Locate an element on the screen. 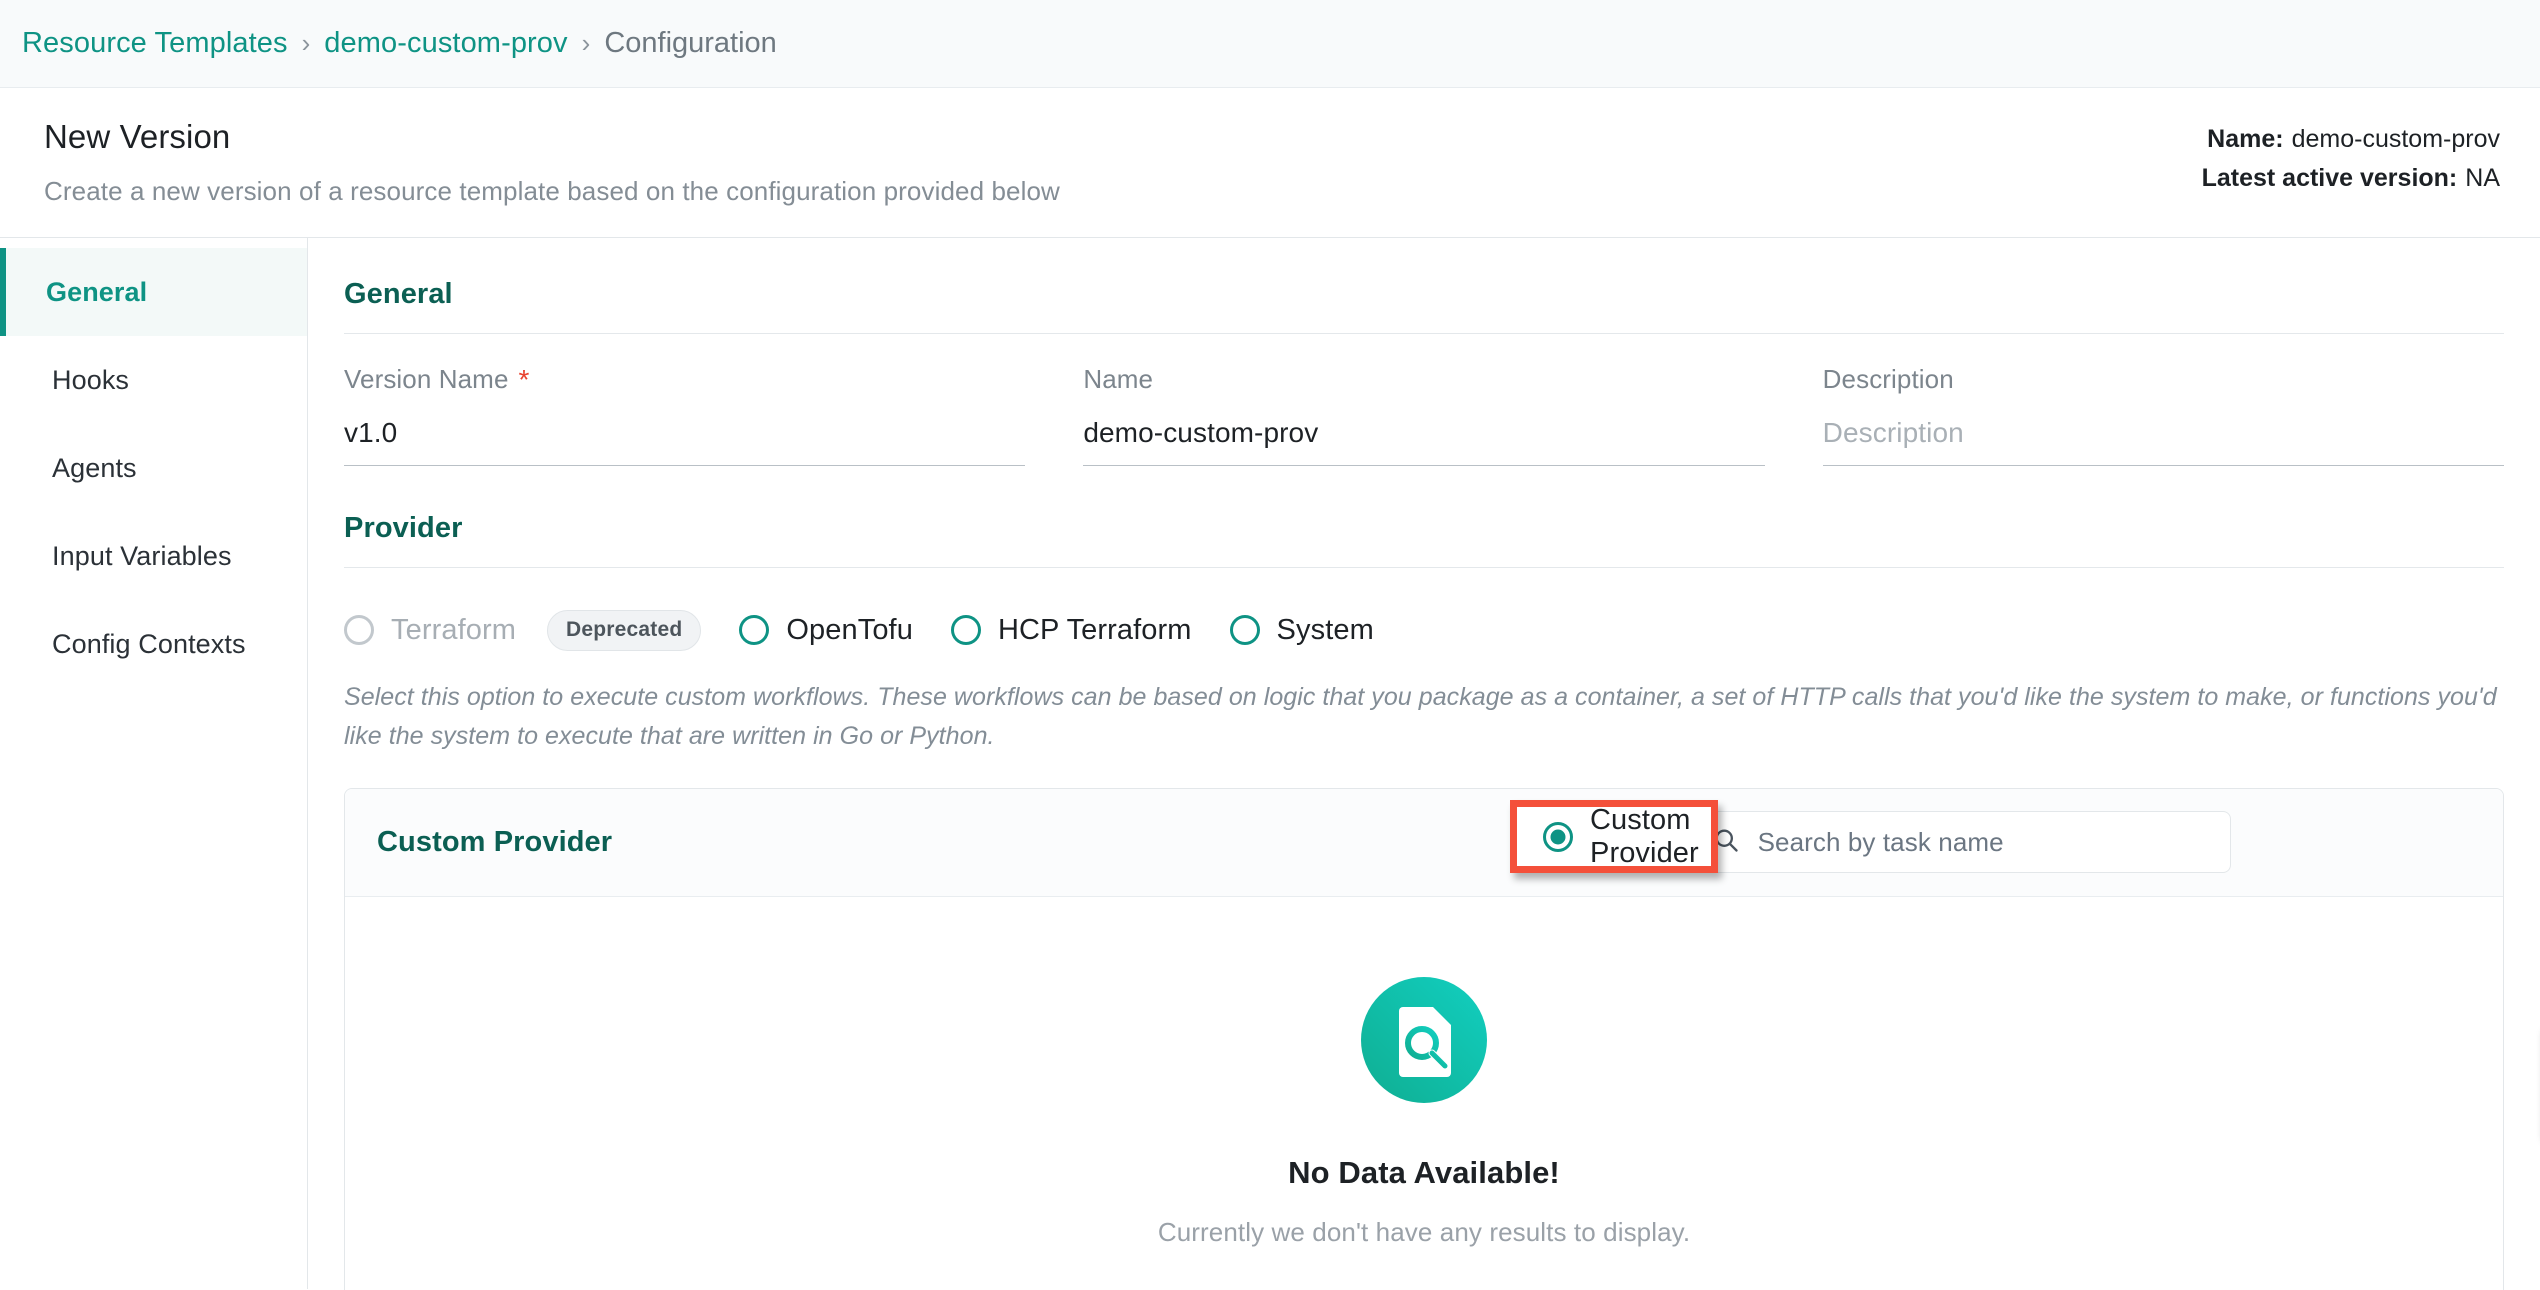 This screenshot has width=2540, height=1290. radio-option-terraform: Terraform Deprecated is located at coordinates (523, 630).